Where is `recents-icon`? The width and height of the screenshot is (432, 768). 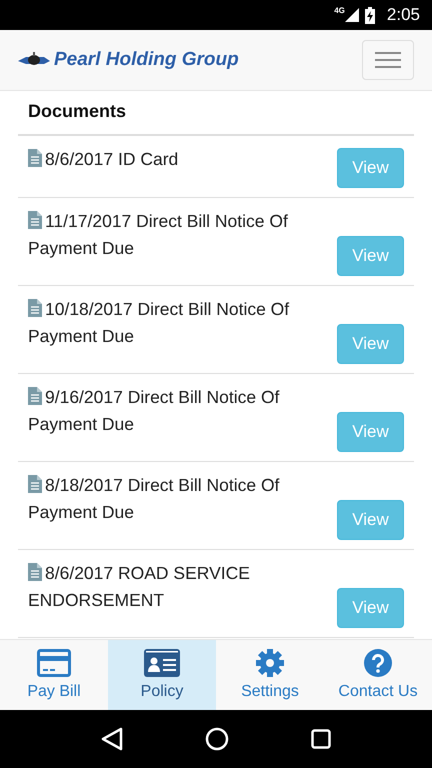 recents-icon is located at coordinates (321, 739).